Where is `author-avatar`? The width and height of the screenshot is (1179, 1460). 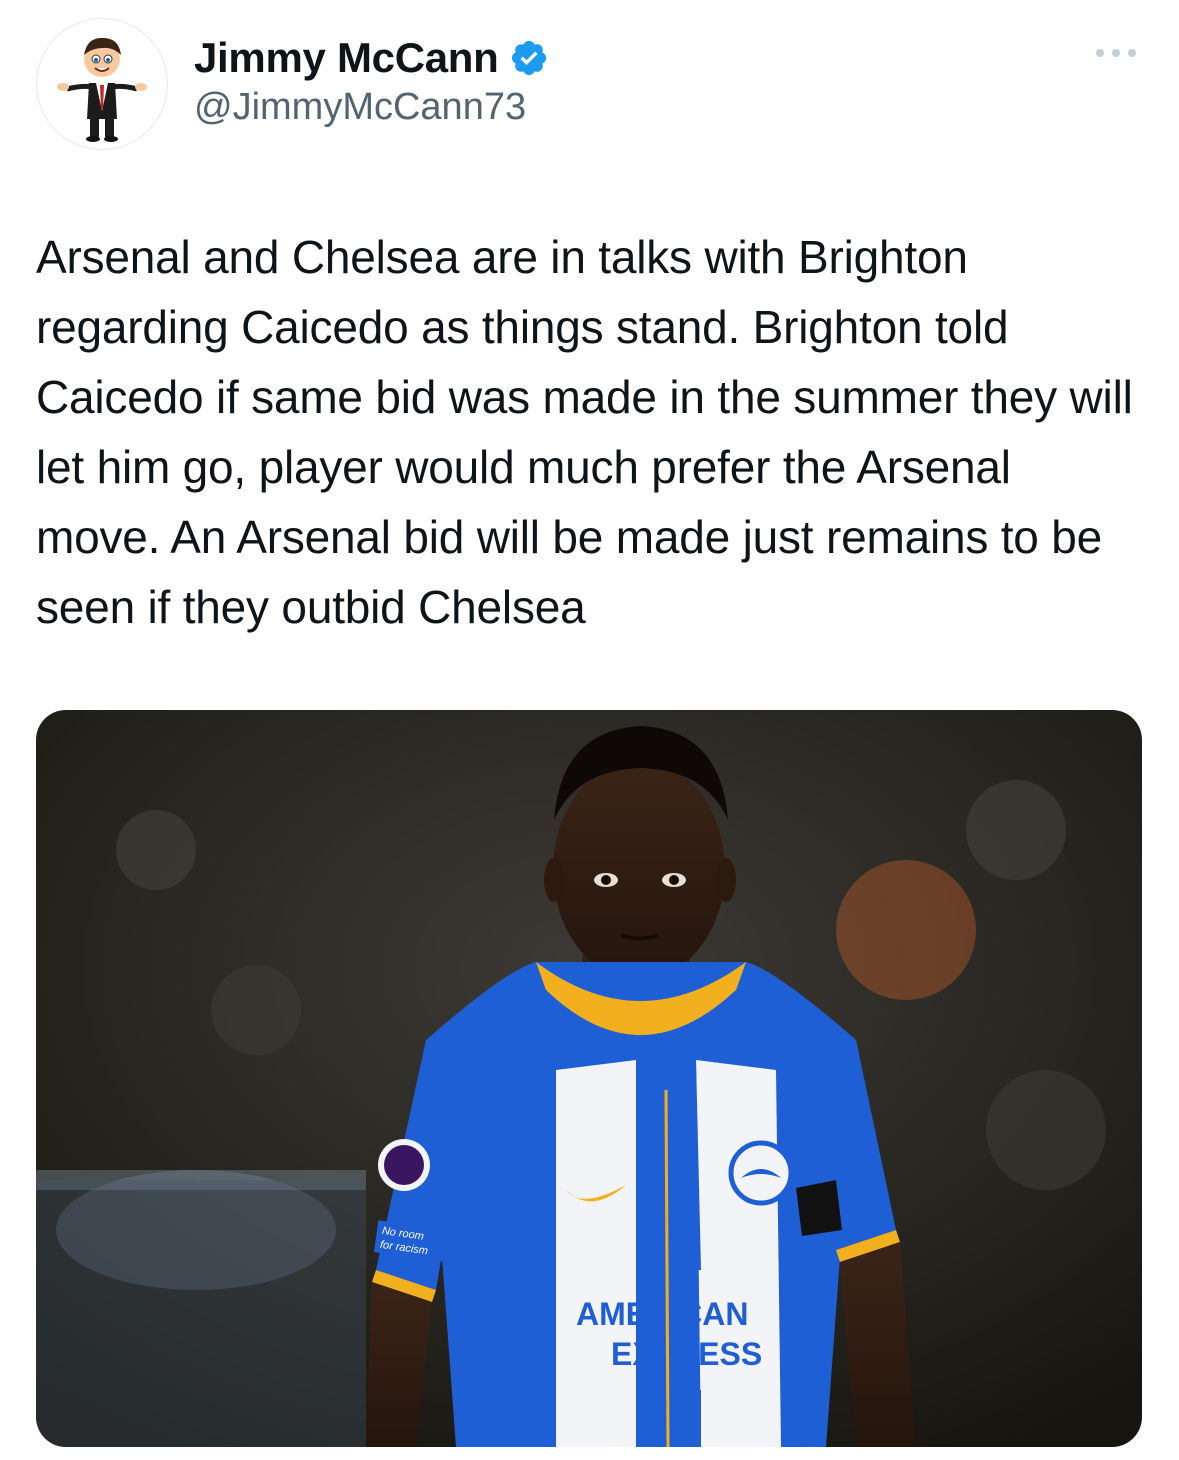
author-avatar is located at coordinates (102, 84).